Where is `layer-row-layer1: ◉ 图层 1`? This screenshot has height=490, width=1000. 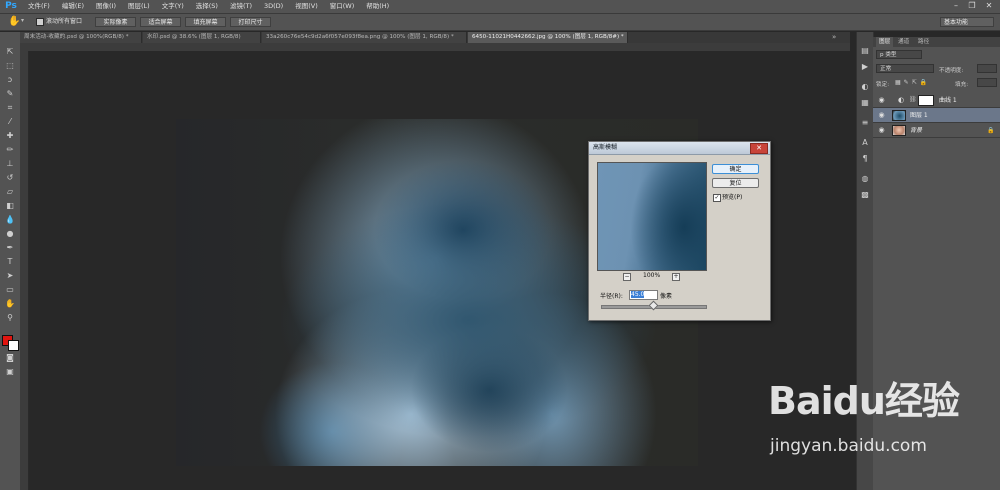 layer-row-layer1: ◉ 图层 1 is located at coordinates (936, 115).